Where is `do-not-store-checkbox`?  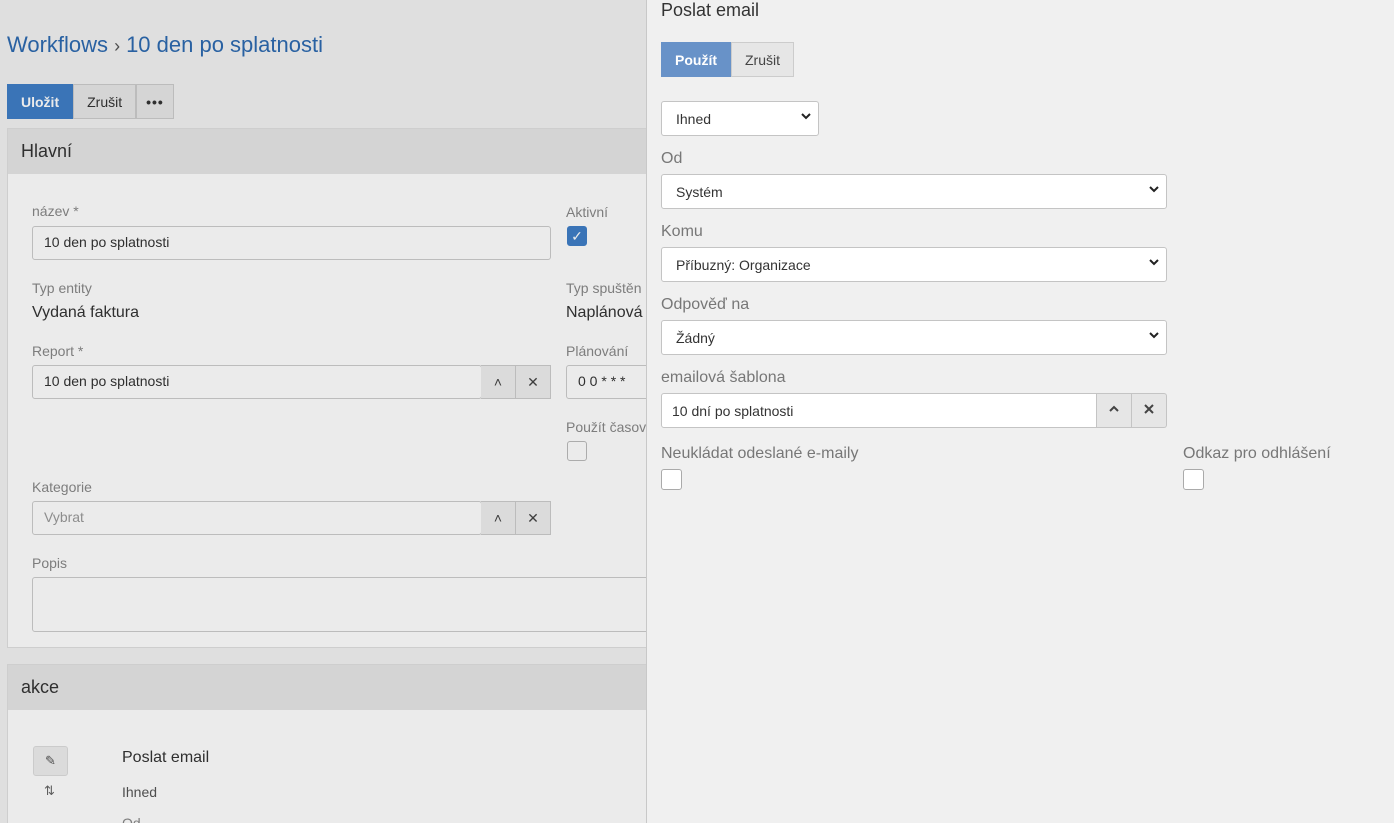 do-not-store-checkbox is located at coordinates (671, 479).